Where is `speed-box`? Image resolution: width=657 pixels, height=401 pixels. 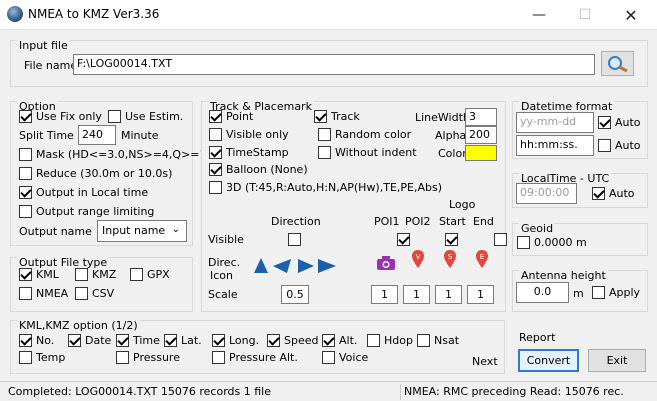 speed-box is located at coordinates (273, 340).